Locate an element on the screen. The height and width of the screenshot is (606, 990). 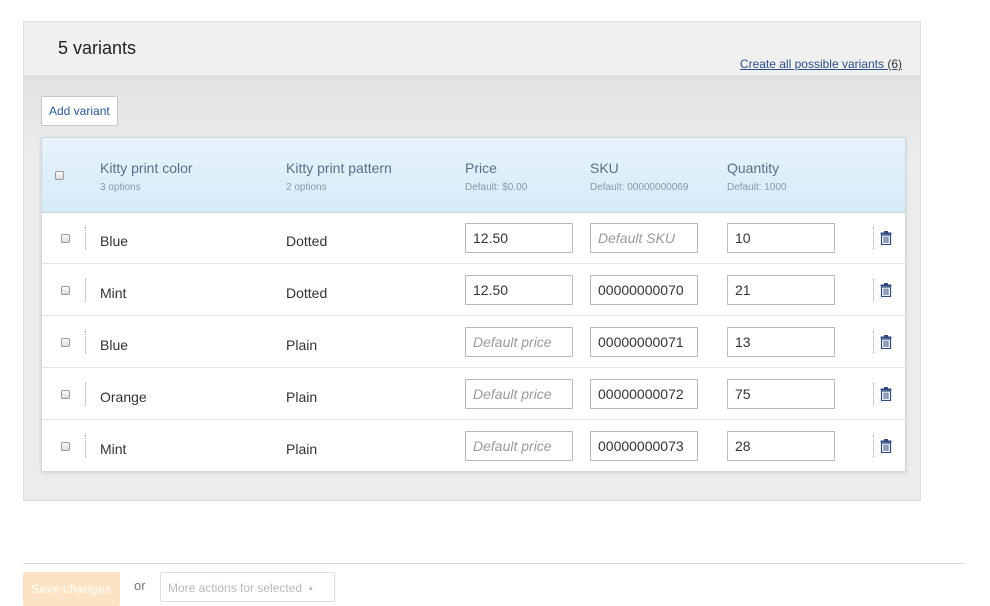
variant-row: Blue Plain is located at coordinates (473, 342).